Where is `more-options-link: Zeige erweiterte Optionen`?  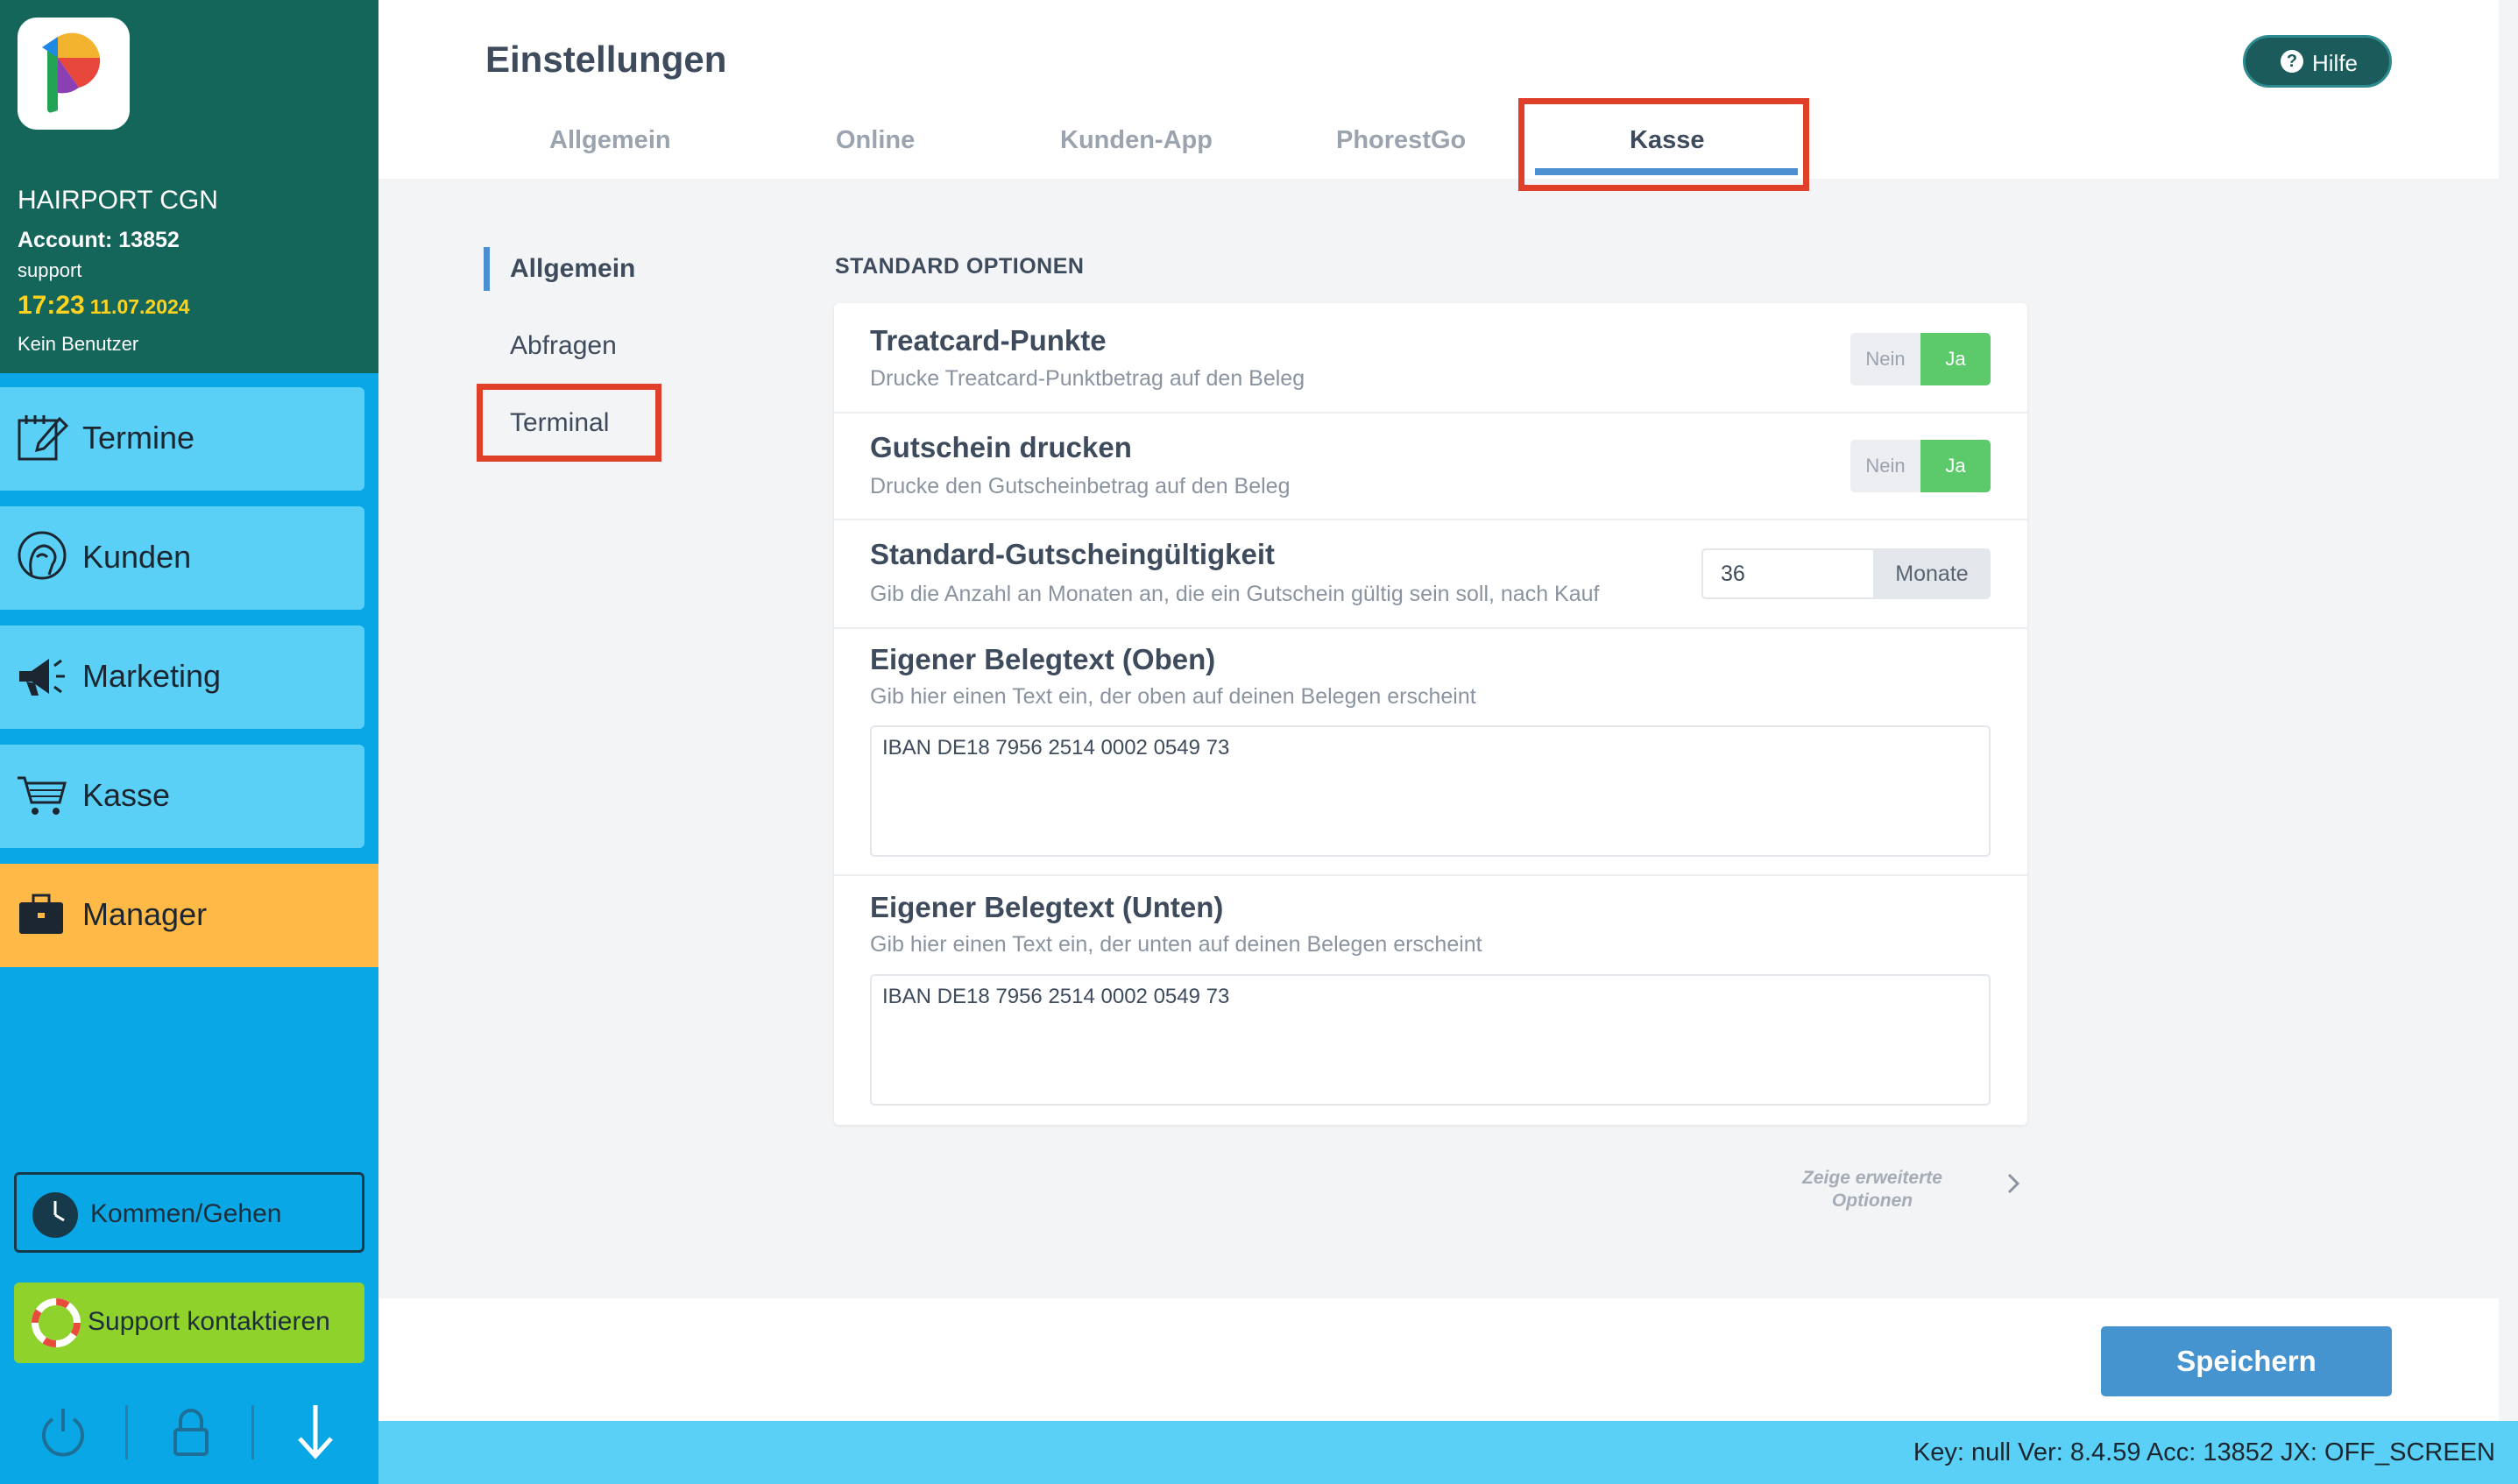
more-options-link: Zeige erweiterte Optionen is located at coordinates (1872, 1189).